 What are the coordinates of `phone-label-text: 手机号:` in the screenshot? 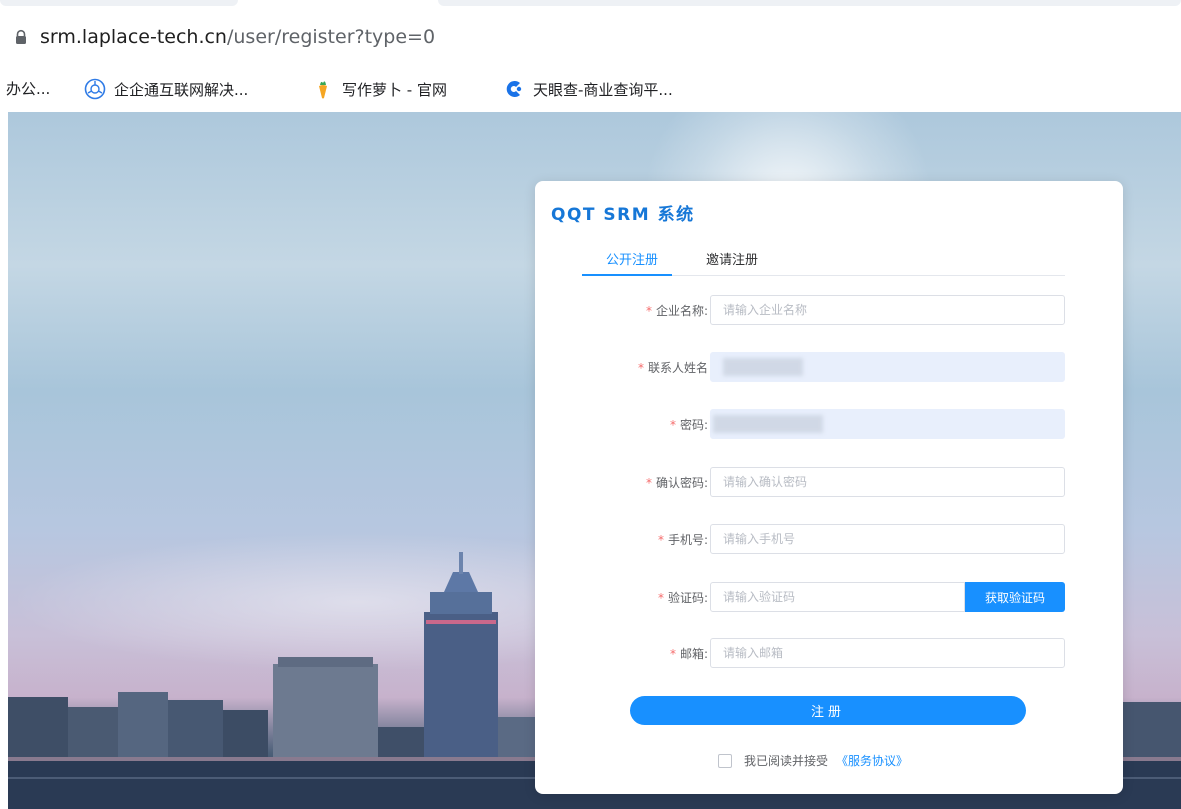 It's located at (687, 540).